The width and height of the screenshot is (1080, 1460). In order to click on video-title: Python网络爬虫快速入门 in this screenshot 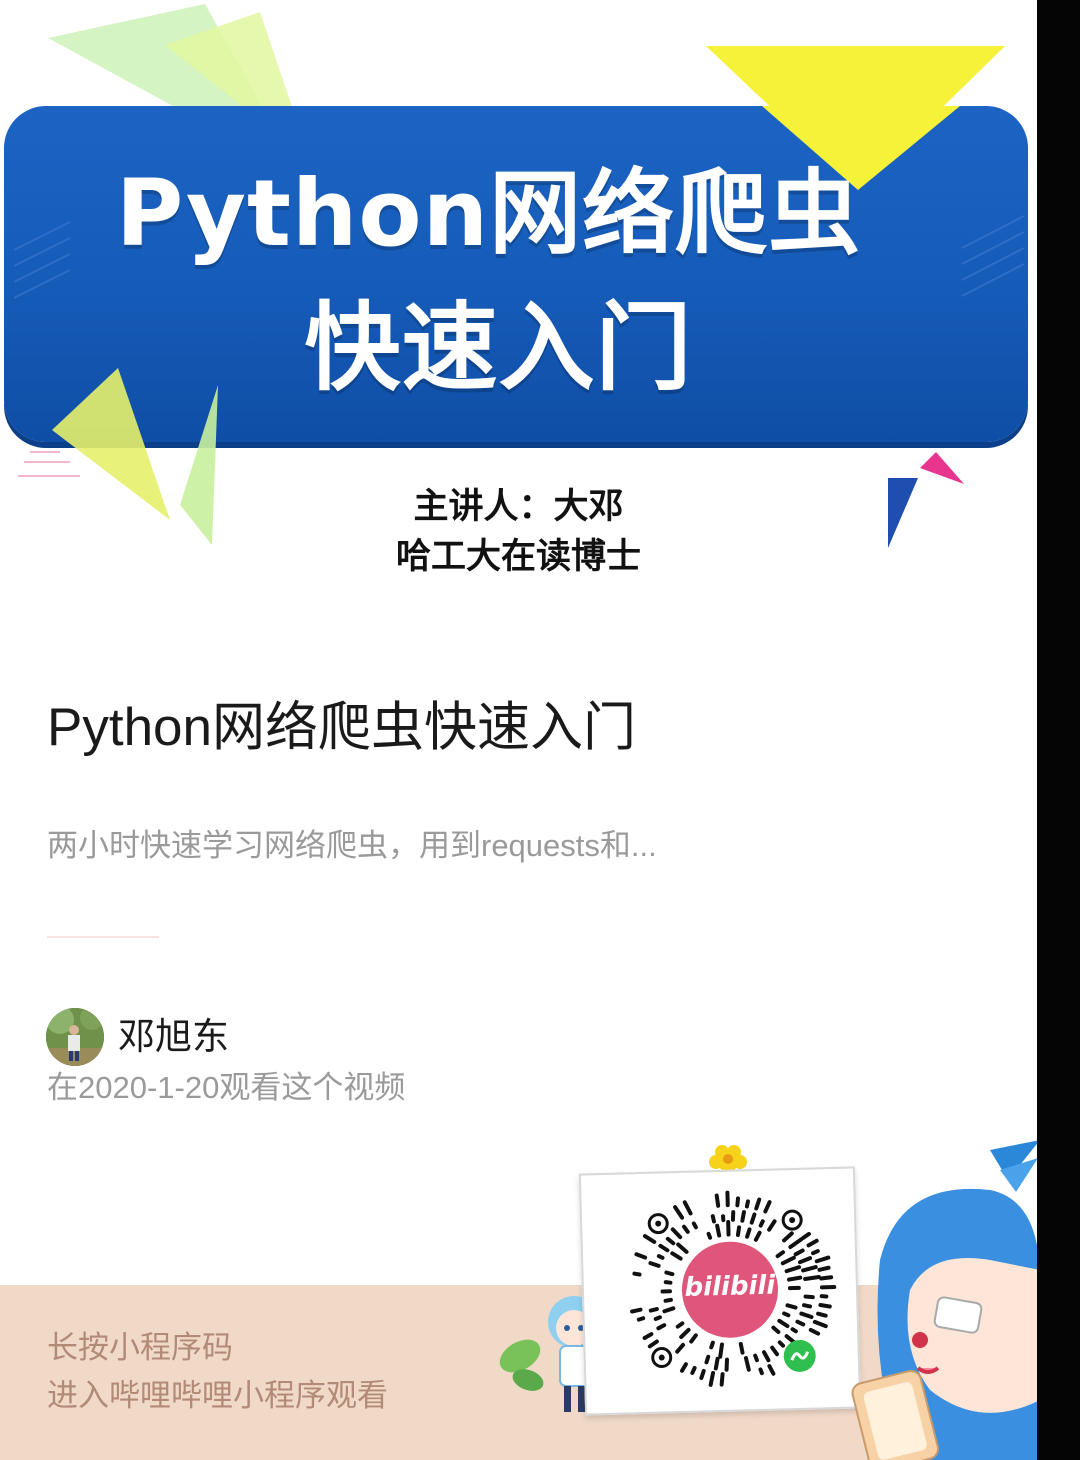, I will do `click(342, 727)`.